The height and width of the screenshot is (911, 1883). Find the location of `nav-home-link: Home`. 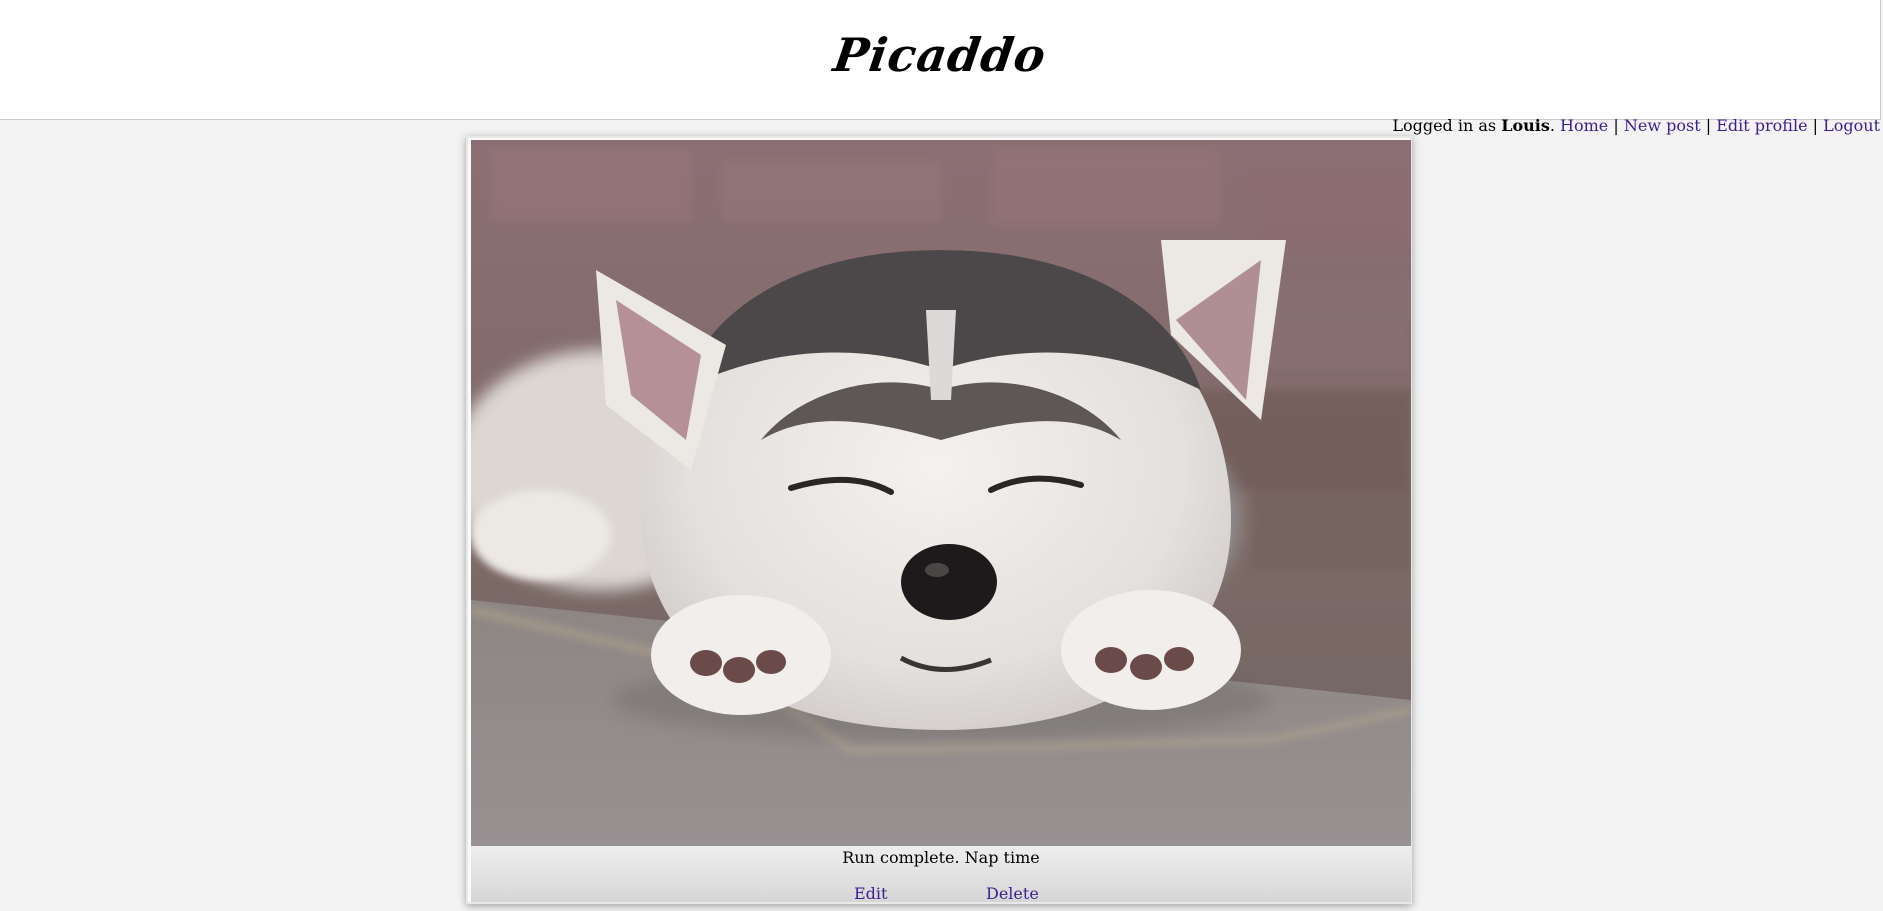

nav-home-link: Home is located at coordinates (1584, 125).